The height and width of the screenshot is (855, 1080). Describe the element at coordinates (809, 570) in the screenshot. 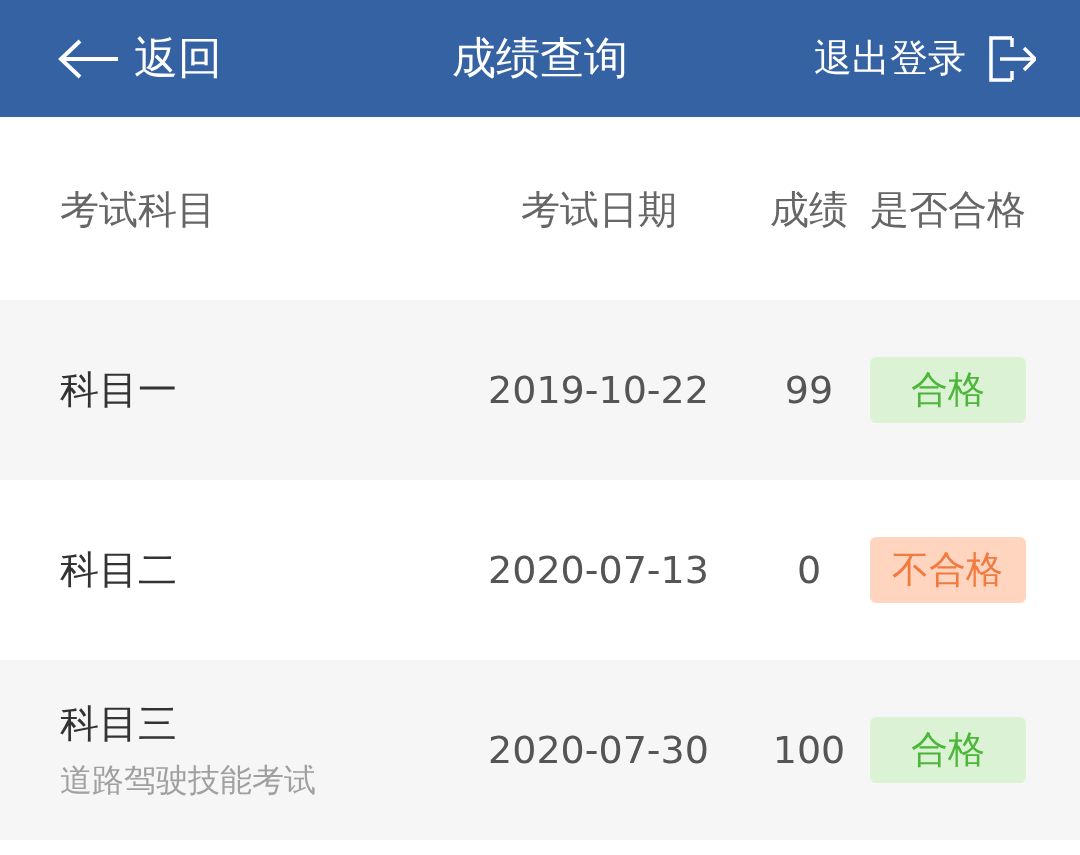

I see `score: 0` at that location.